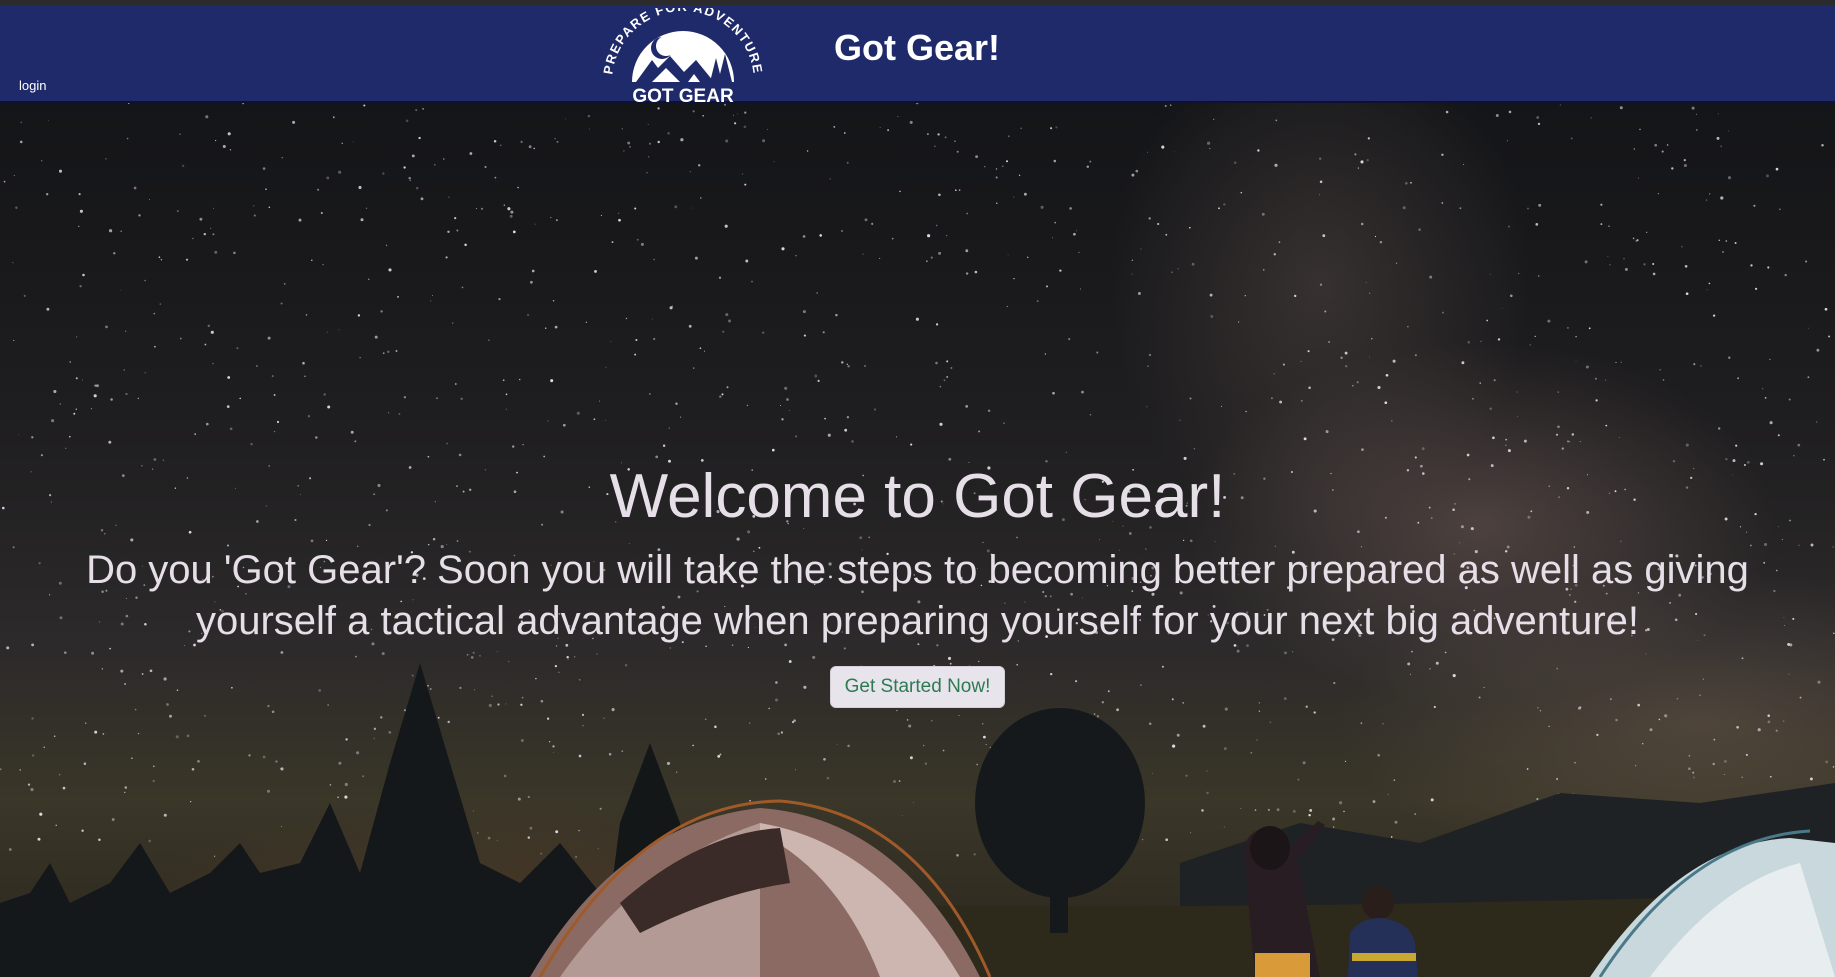 The image size is (1835, 977). I want to click on login-link: login, so click(32, 85).